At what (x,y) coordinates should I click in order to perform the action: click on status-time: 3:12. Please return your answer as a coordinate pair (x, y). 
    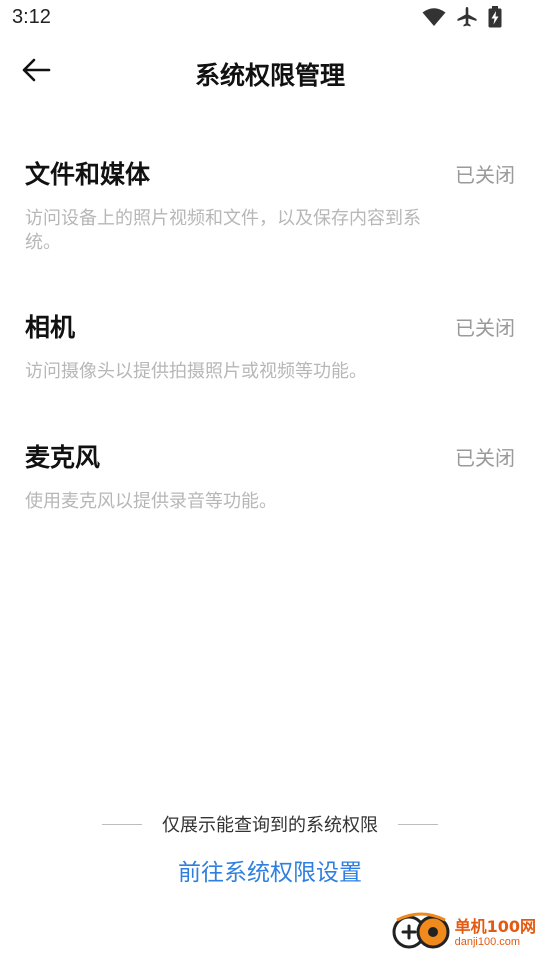
    Looking at the image, I should click on (31, 17).